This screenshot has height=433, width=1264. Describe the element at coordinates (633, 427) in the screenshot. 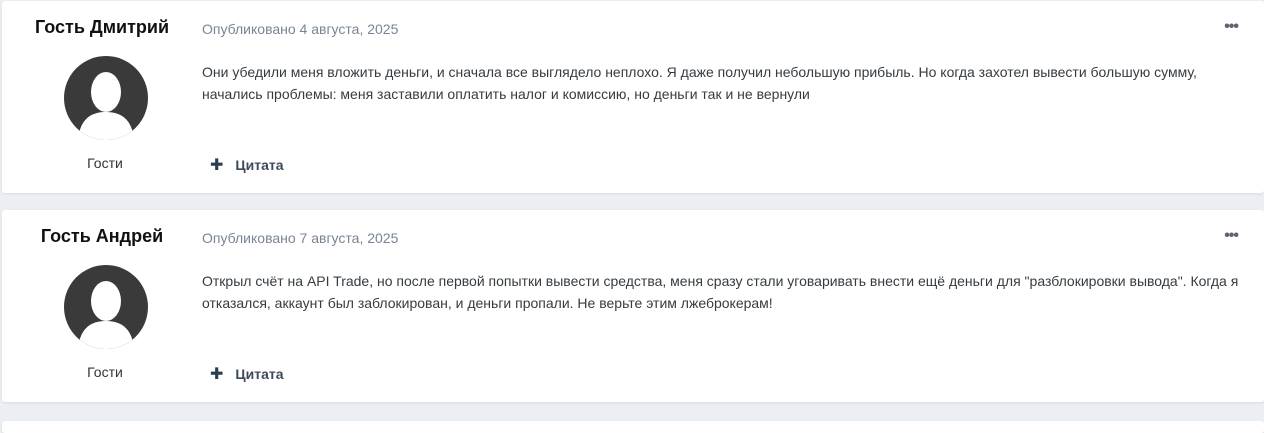

I see `forum-post-partial` at that location.